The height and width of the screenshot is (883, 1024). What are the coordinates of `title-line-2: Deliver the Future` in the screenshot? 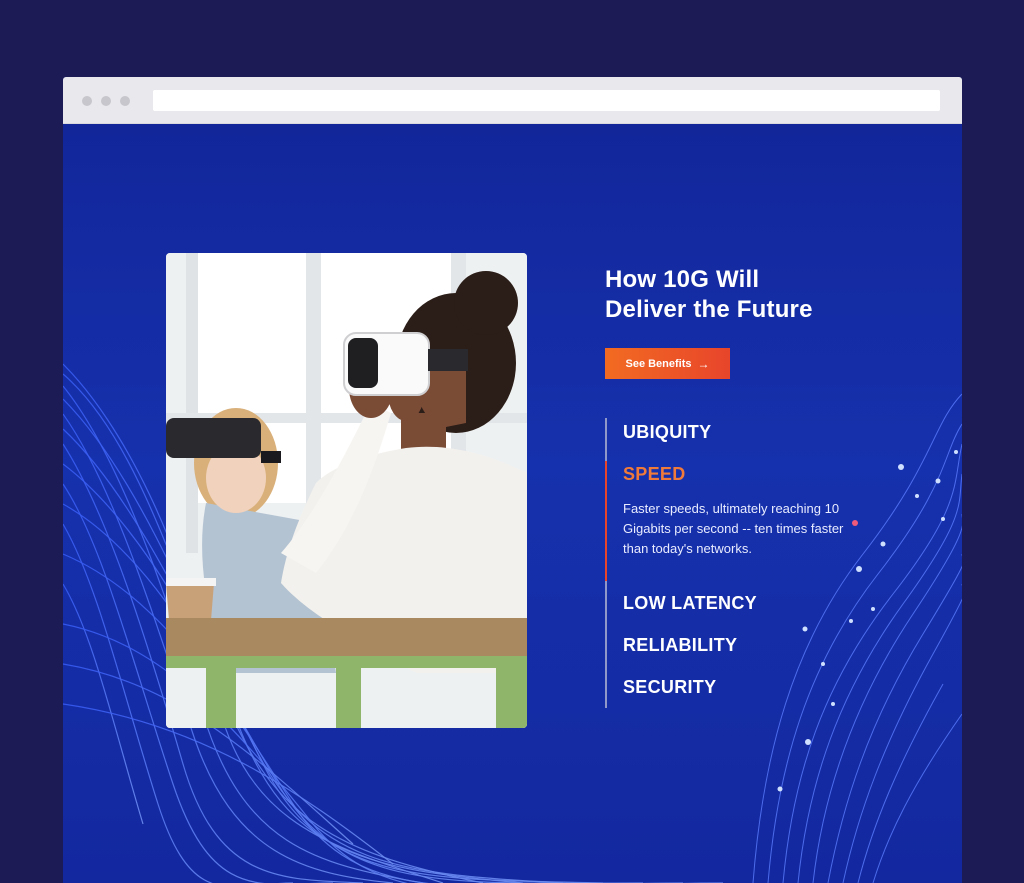 It's located at (709, 309).